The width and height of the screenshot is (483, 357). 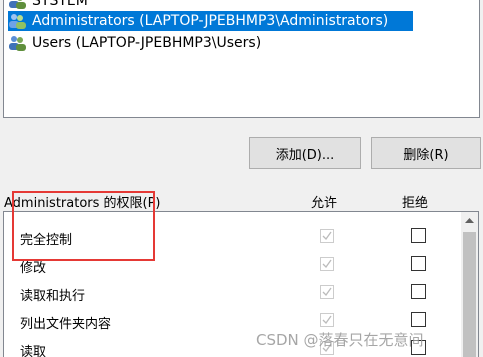 I want to click on list-item-label: SYSTEM, so click(x=60, y=4).